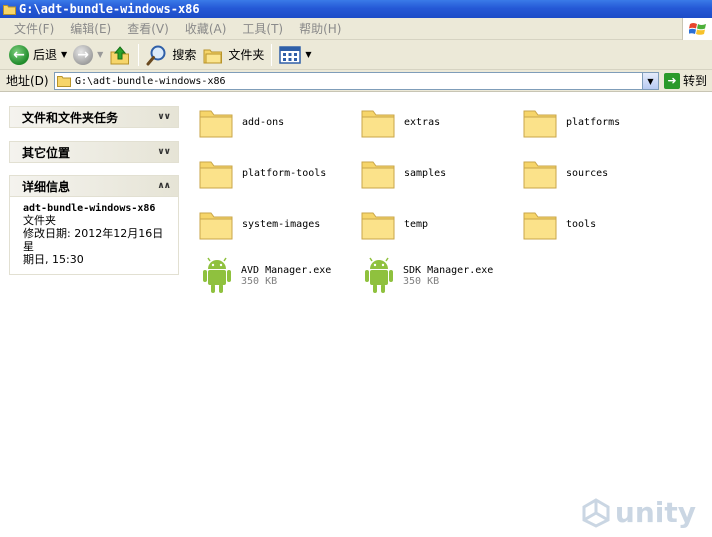 The height and width of the screenshot is (537, 712). What do you see at coordinates (156, 55) in the screenshot?
I see `search-icon` at bounding box center [156, 55].